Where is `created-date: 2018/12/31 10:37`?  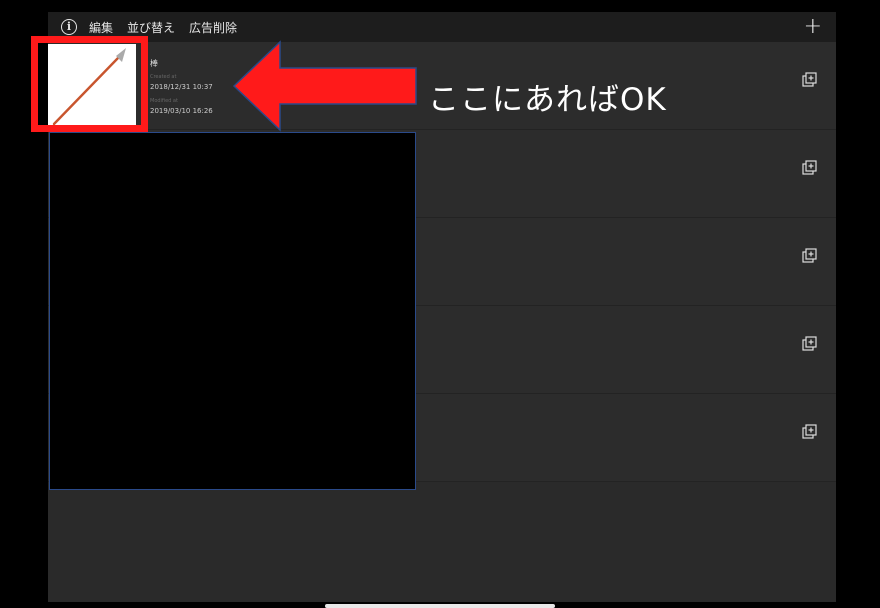
created-date: 2018/12/31 10:37 is located at coordinates (181, 87).